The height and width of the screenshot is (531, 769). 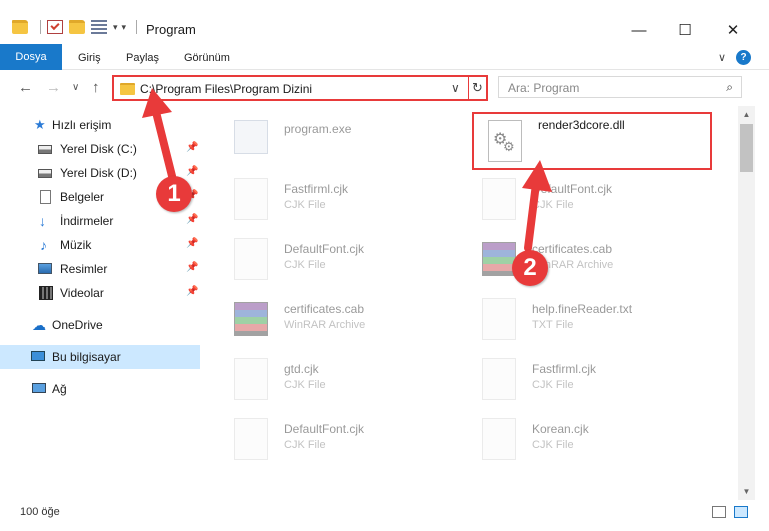 I want to click on back-button: ←, so click(x=25, y=87).